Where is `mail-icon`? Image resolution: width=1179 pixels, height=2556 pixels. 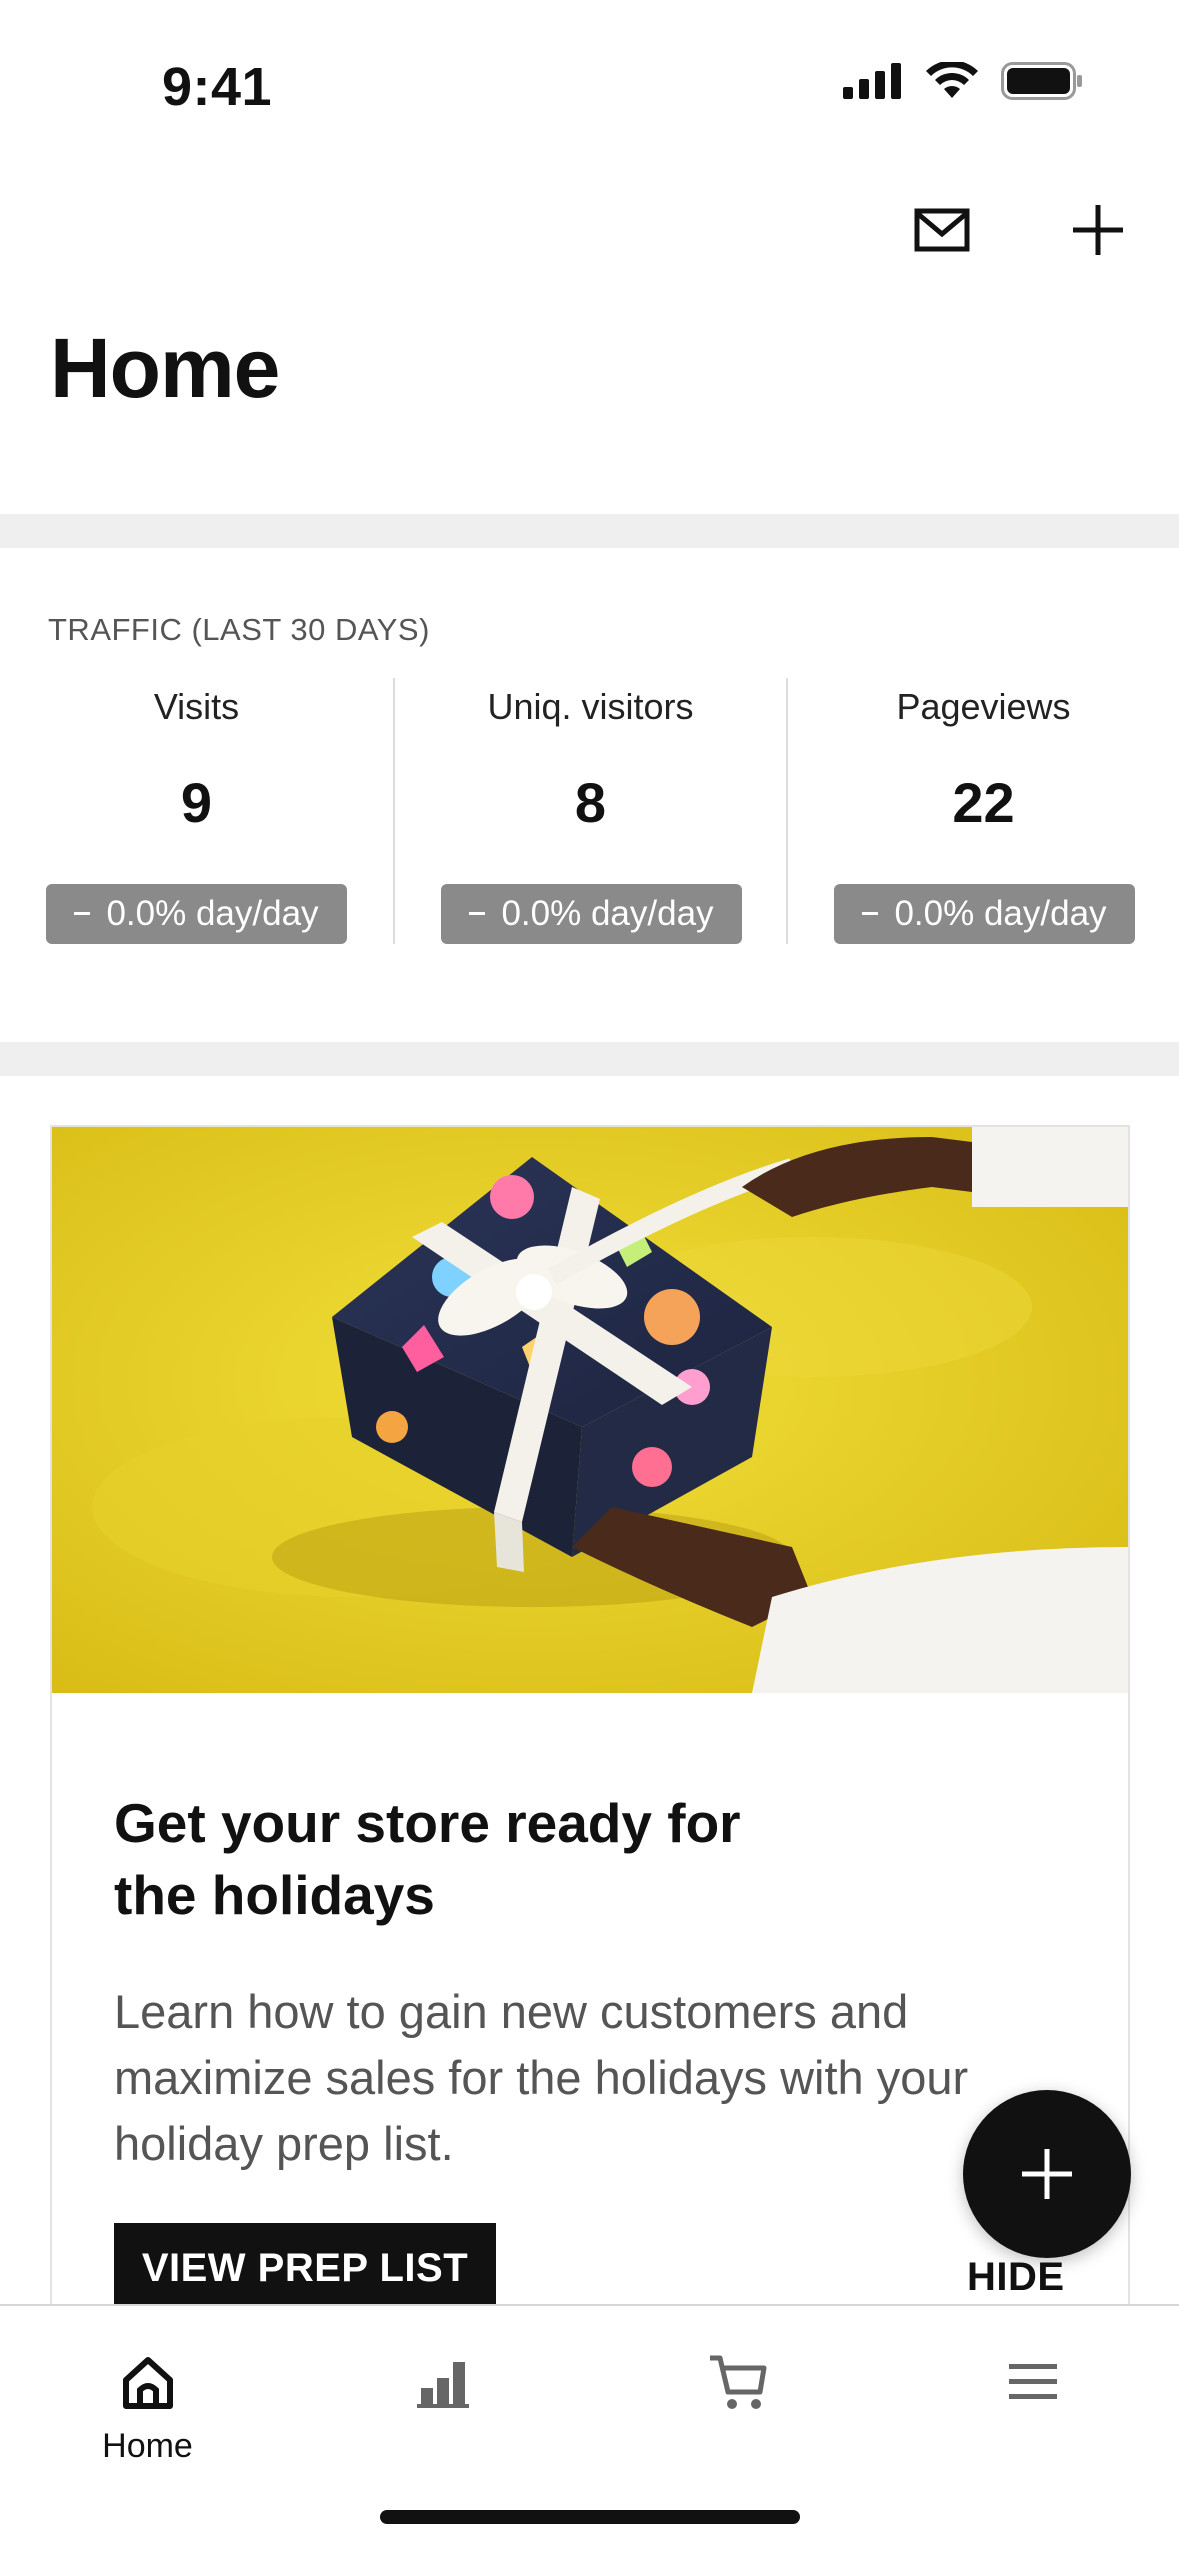
mail-icon is located at coordinates (942, 230).